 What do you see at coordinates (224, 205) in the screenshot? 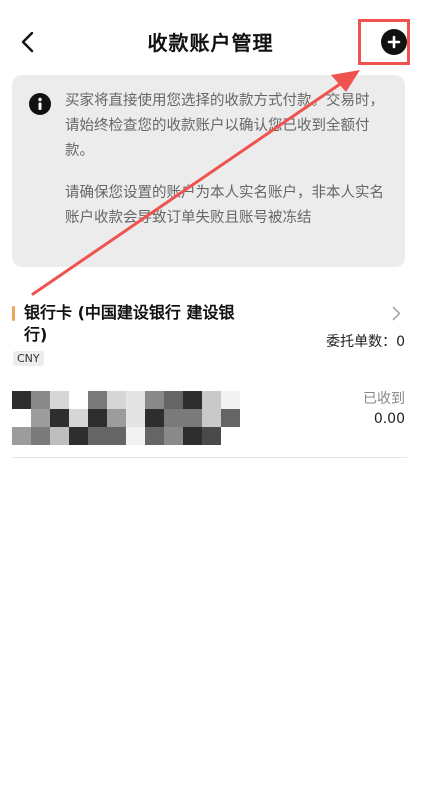
I see `notice-text-2: 请确保您设置的账户为本人实名账户，非本人实名账户收款会导致订单失败且账号被冻结` at bounding box center [224, 205].